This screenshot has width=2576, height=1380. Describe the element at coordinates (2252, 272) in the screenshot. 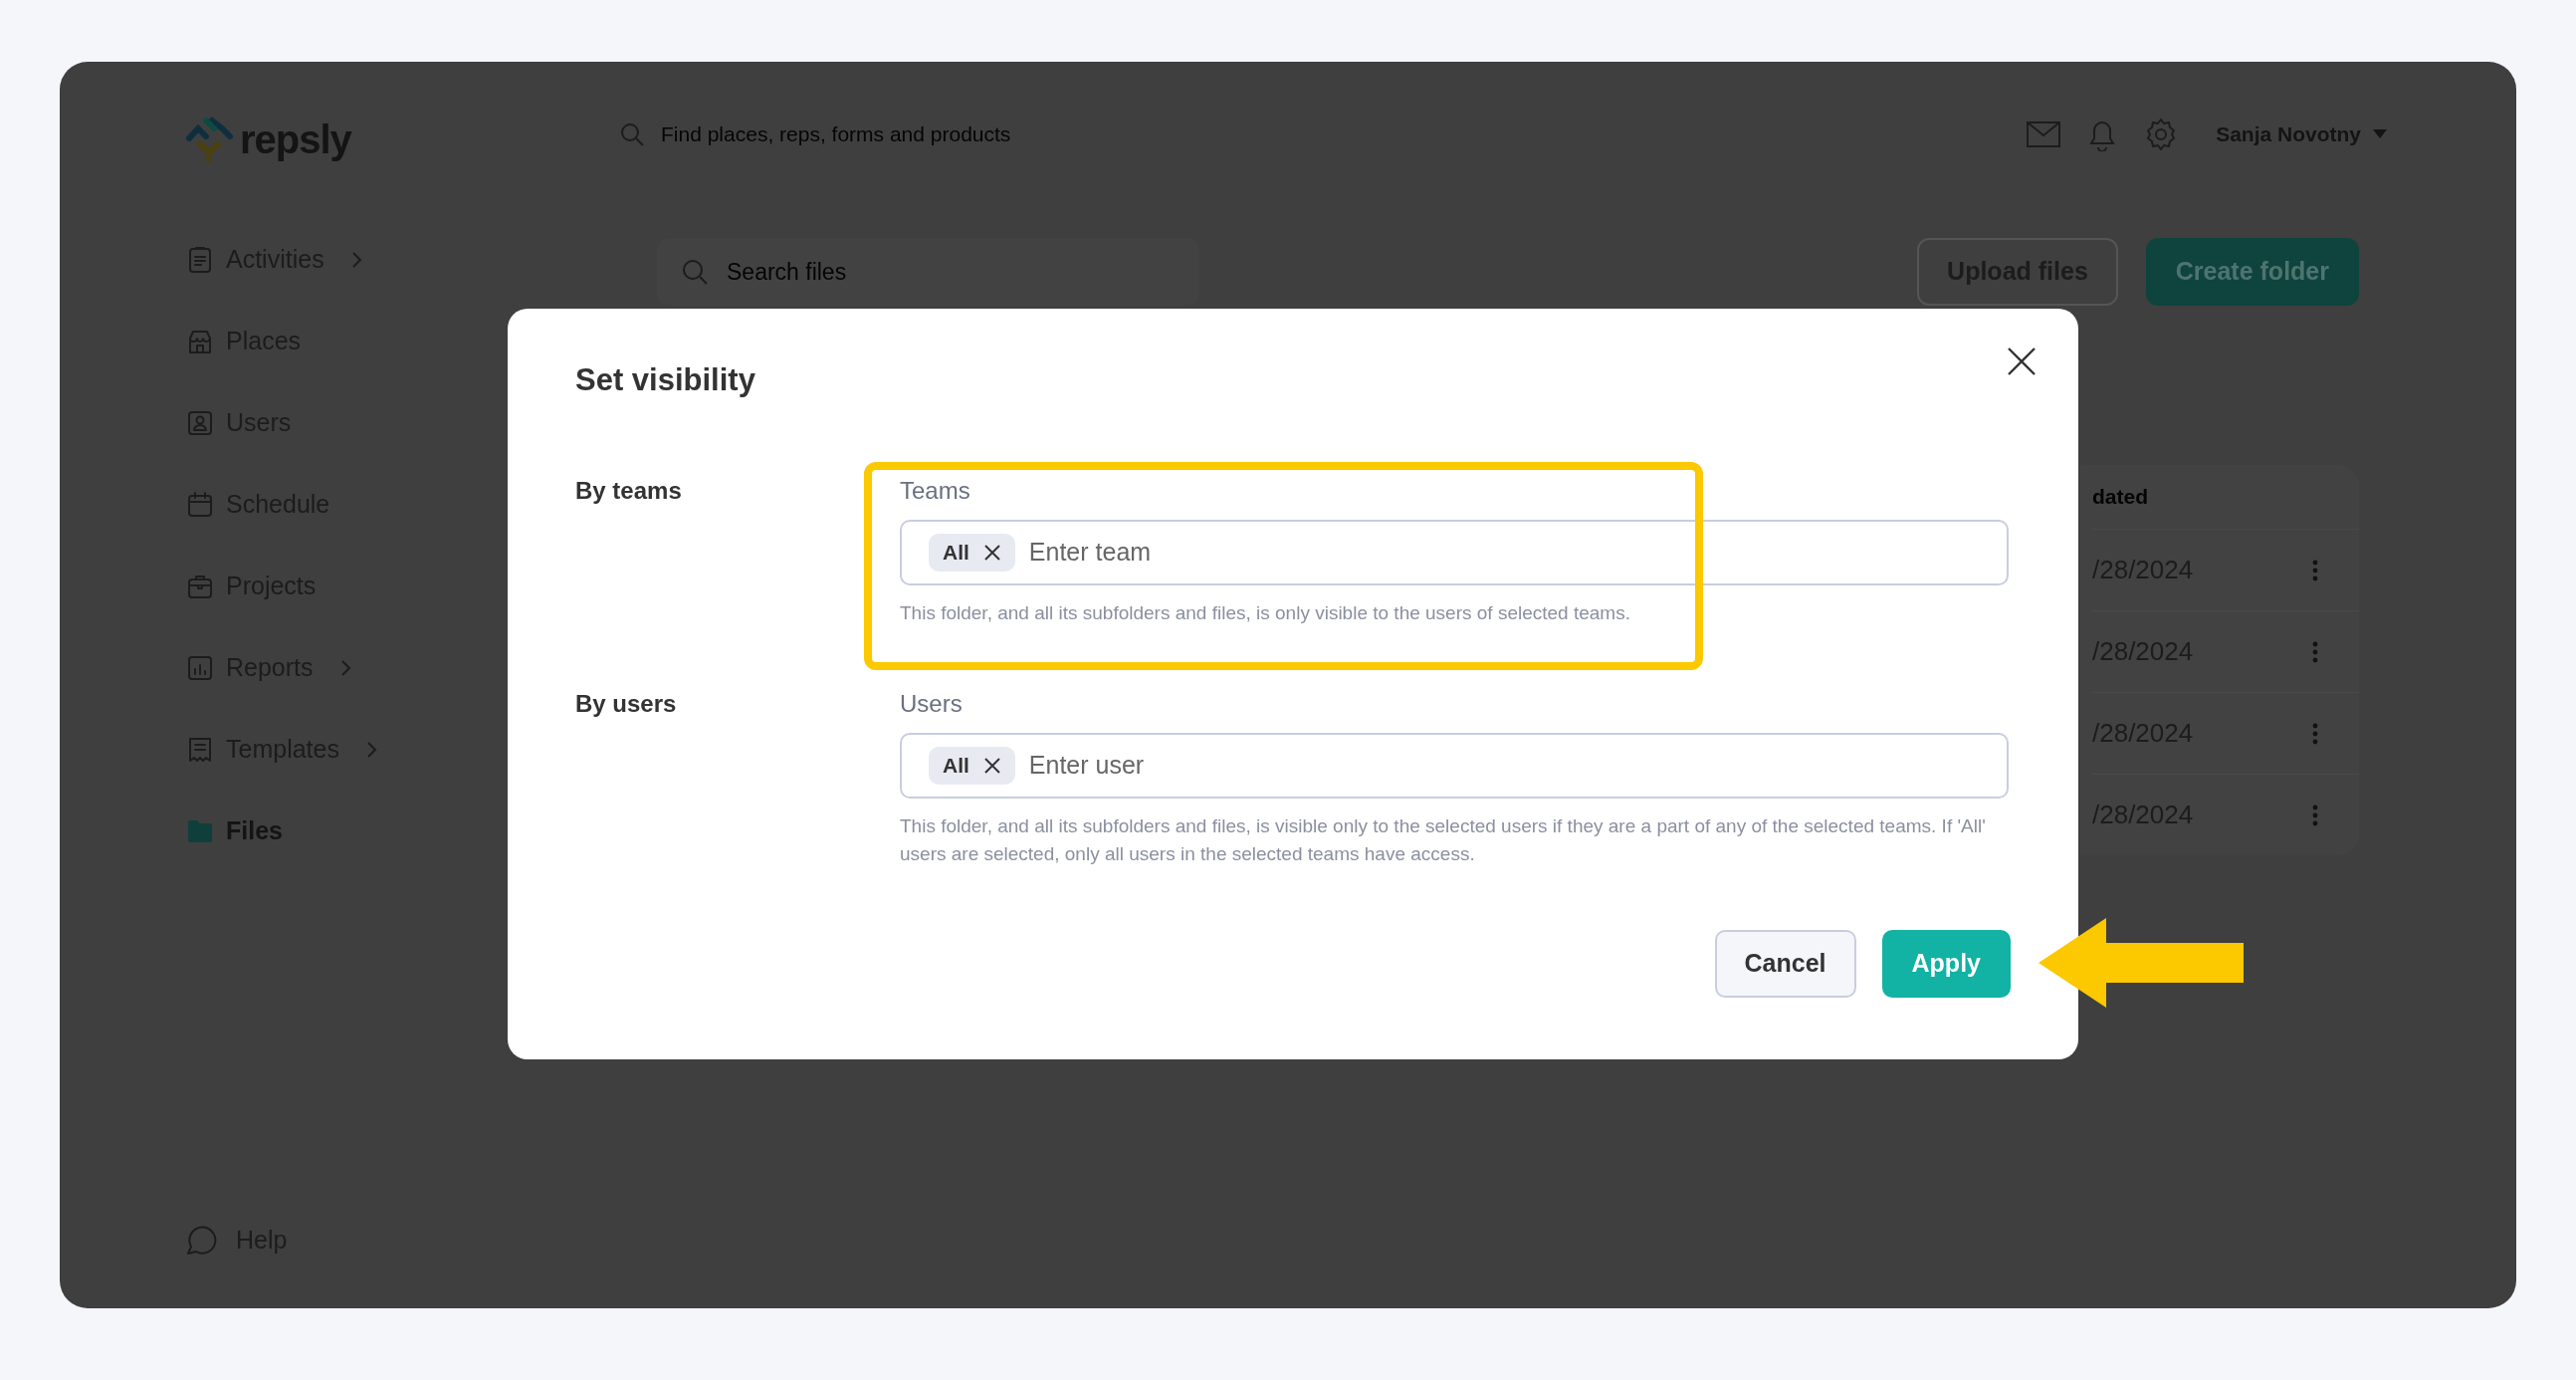

I see `create-button: Create folder` at that location.